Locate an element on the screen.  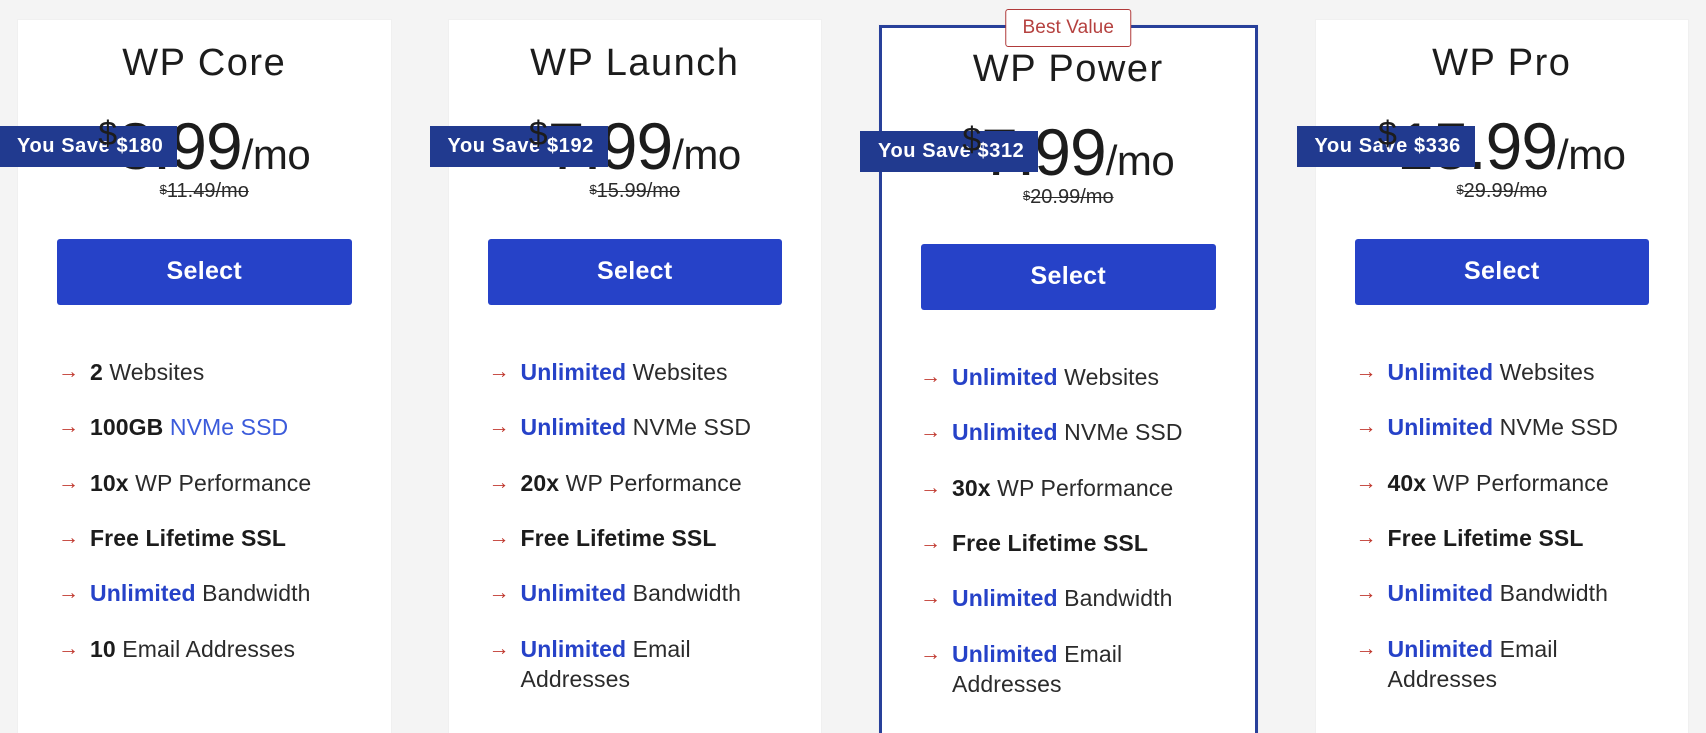
original-price-value: 11.49/mo is located at coordinates (207, 191).